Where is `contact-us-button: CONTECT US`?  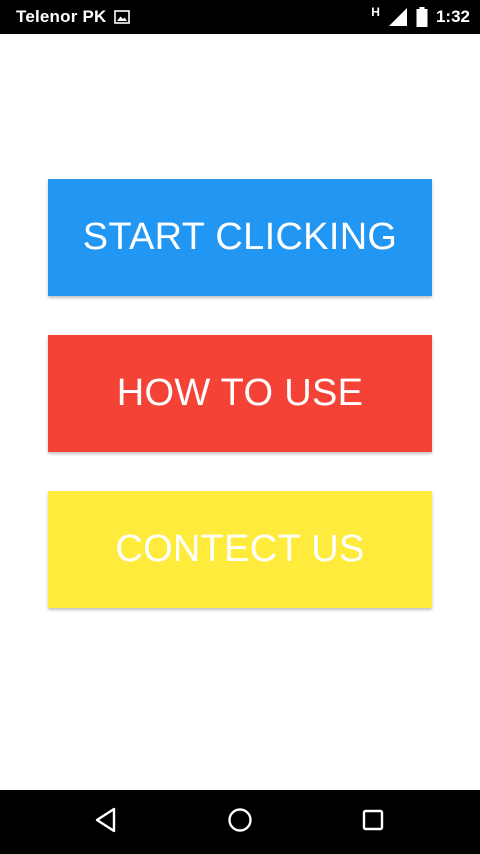 contact-us-button: CONTECT US is located at coordinates (240, 549).